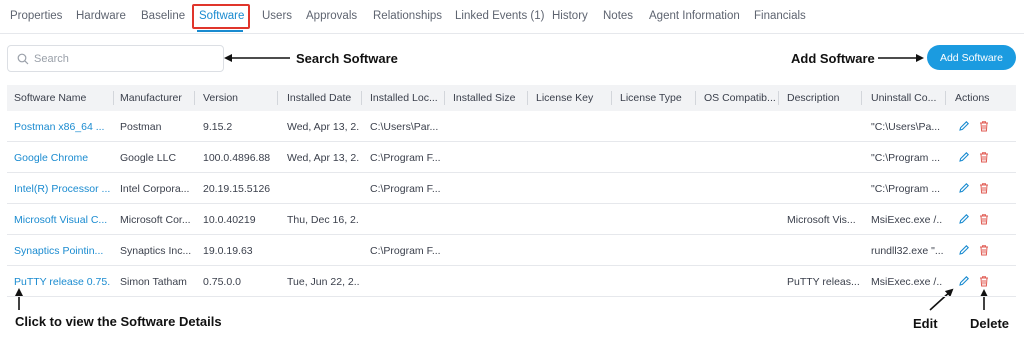 The width and height of the screenshot is (1024, 343). Describe the element at coordinates (347, 58) in the screenshot. I see `annotation-search-software: Search Software` at that location.